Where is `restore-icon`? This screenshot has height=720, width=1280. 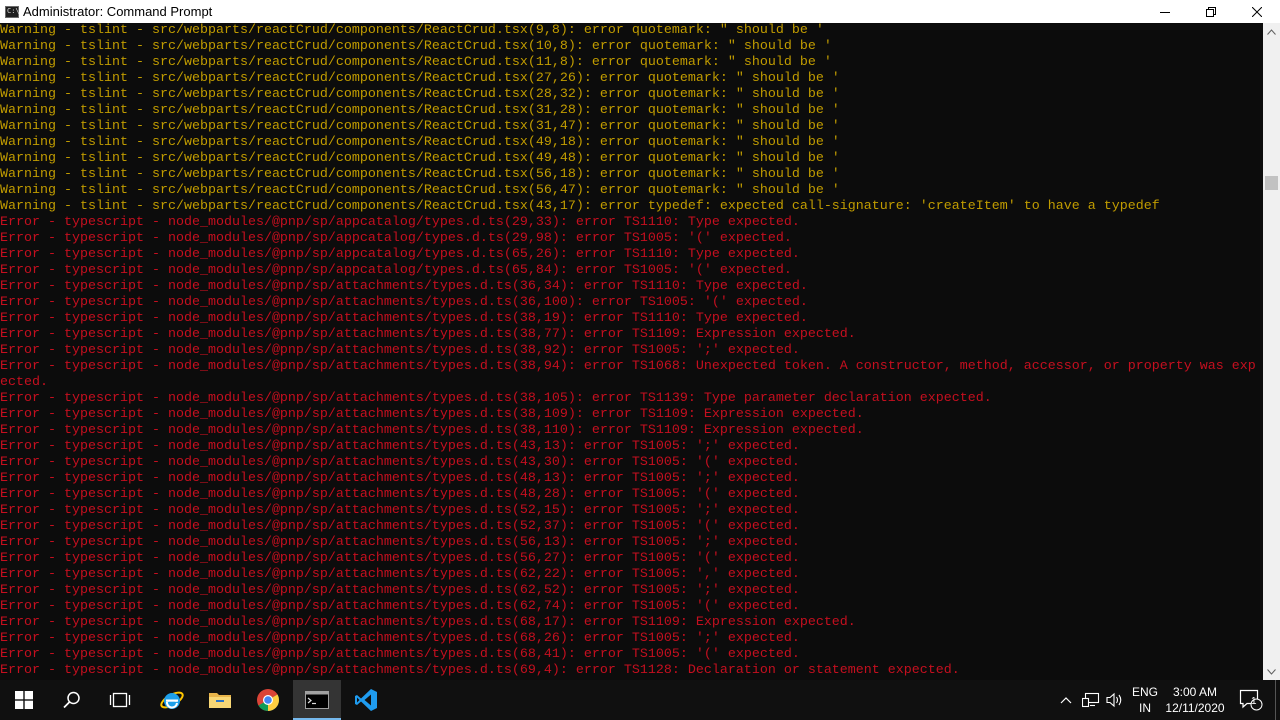
restore-icon is located at coordinates (1211, 11).